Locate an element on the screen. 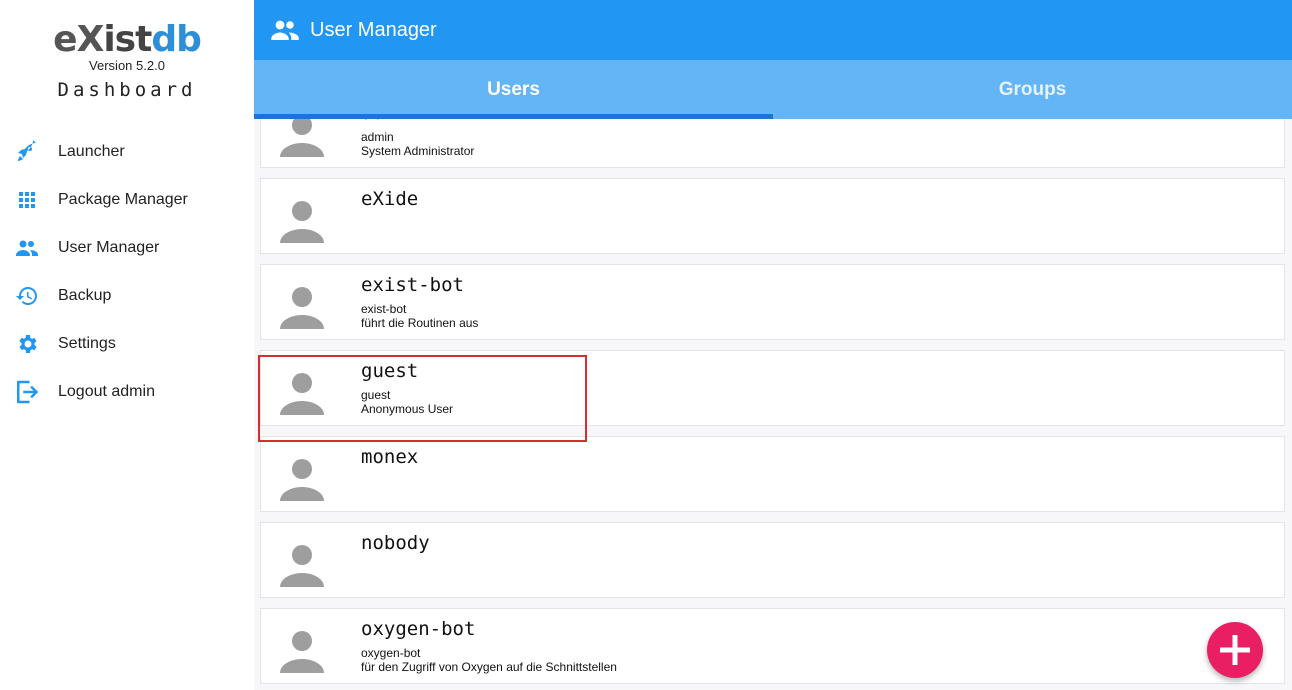 The image size is (1292, 690). nav-item-launcher: Launcher is located at coordinates (127, 152).